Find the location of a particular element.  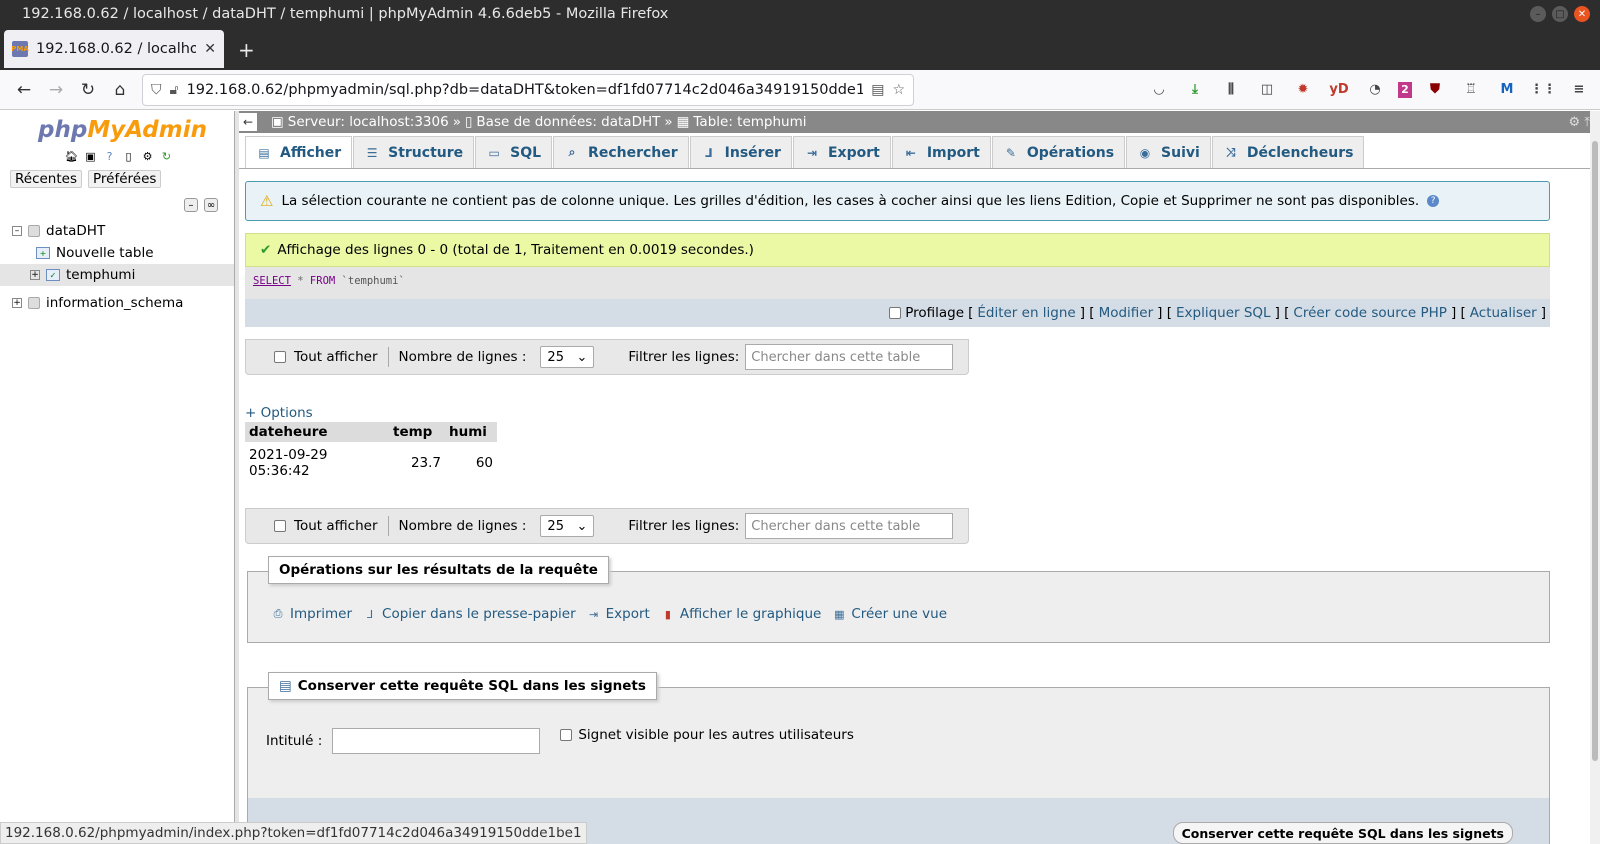

tab-insert: ⅃ Insérer is located at coordinates (740, 152).